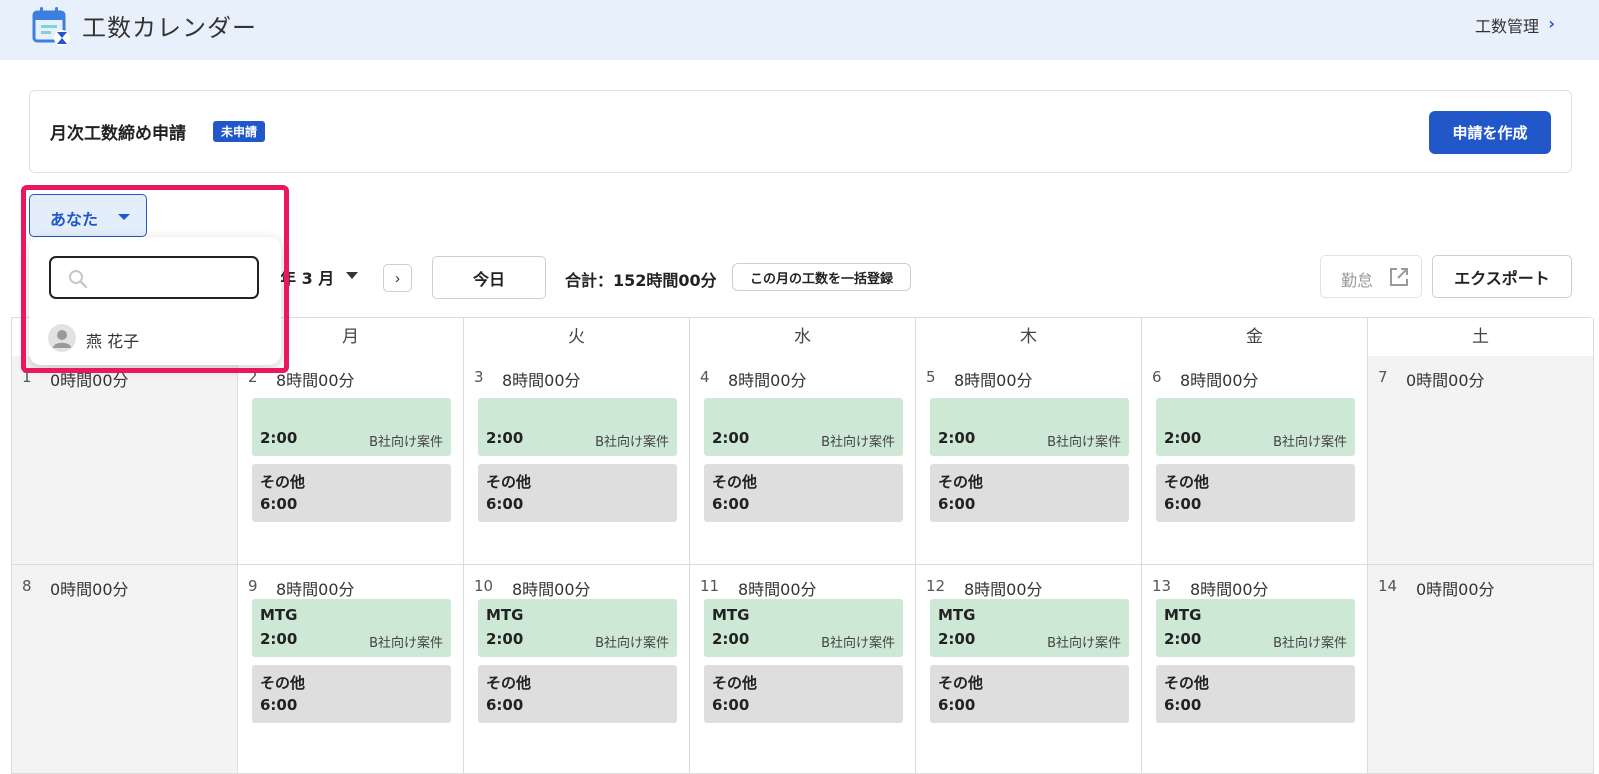 The image size is (1599, 774). Describe the element at coordinates (1157, 377) in the screenshot. I see `day-number: 6` at that location.